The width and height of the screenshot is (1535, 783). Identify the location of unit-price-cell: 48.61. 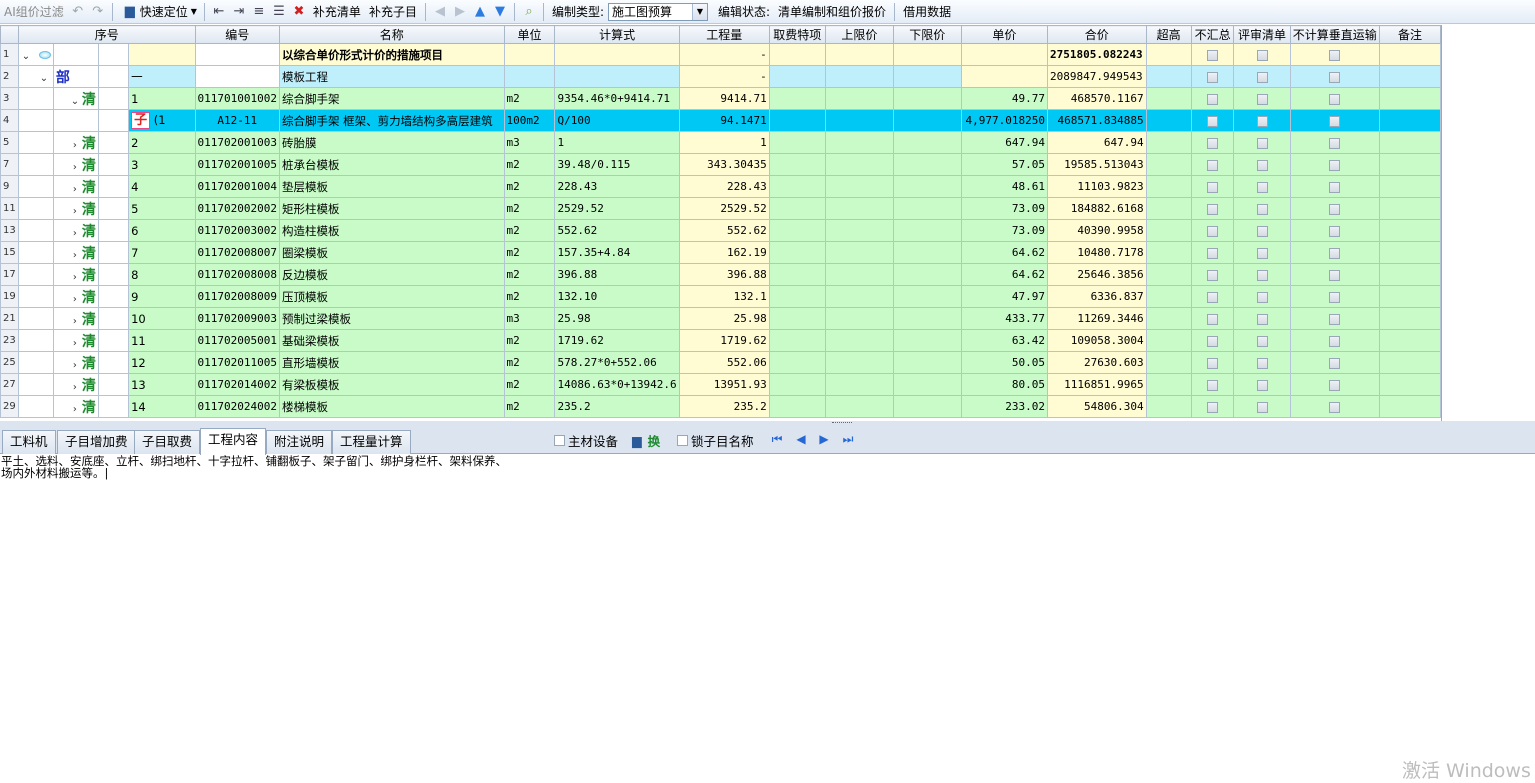
(1004, 186).